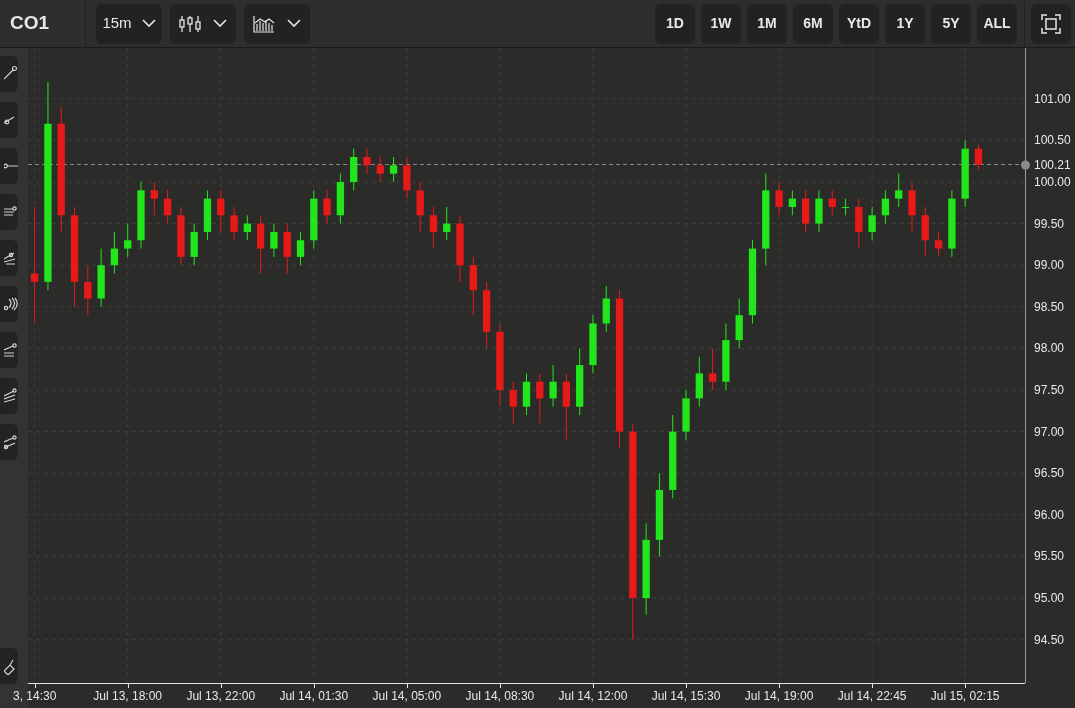  Describe the element at coordinates (1052, 140) in the screenshot. I see `price-axis-label: 100.50` at that location.